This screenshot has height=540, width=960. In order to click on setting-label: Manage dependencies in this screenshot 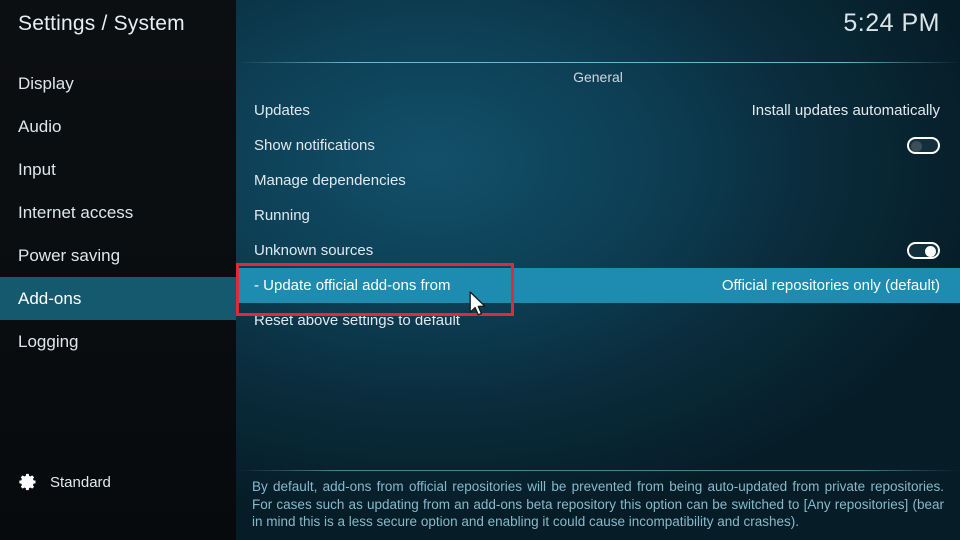, I will do `click(330, 180)`.